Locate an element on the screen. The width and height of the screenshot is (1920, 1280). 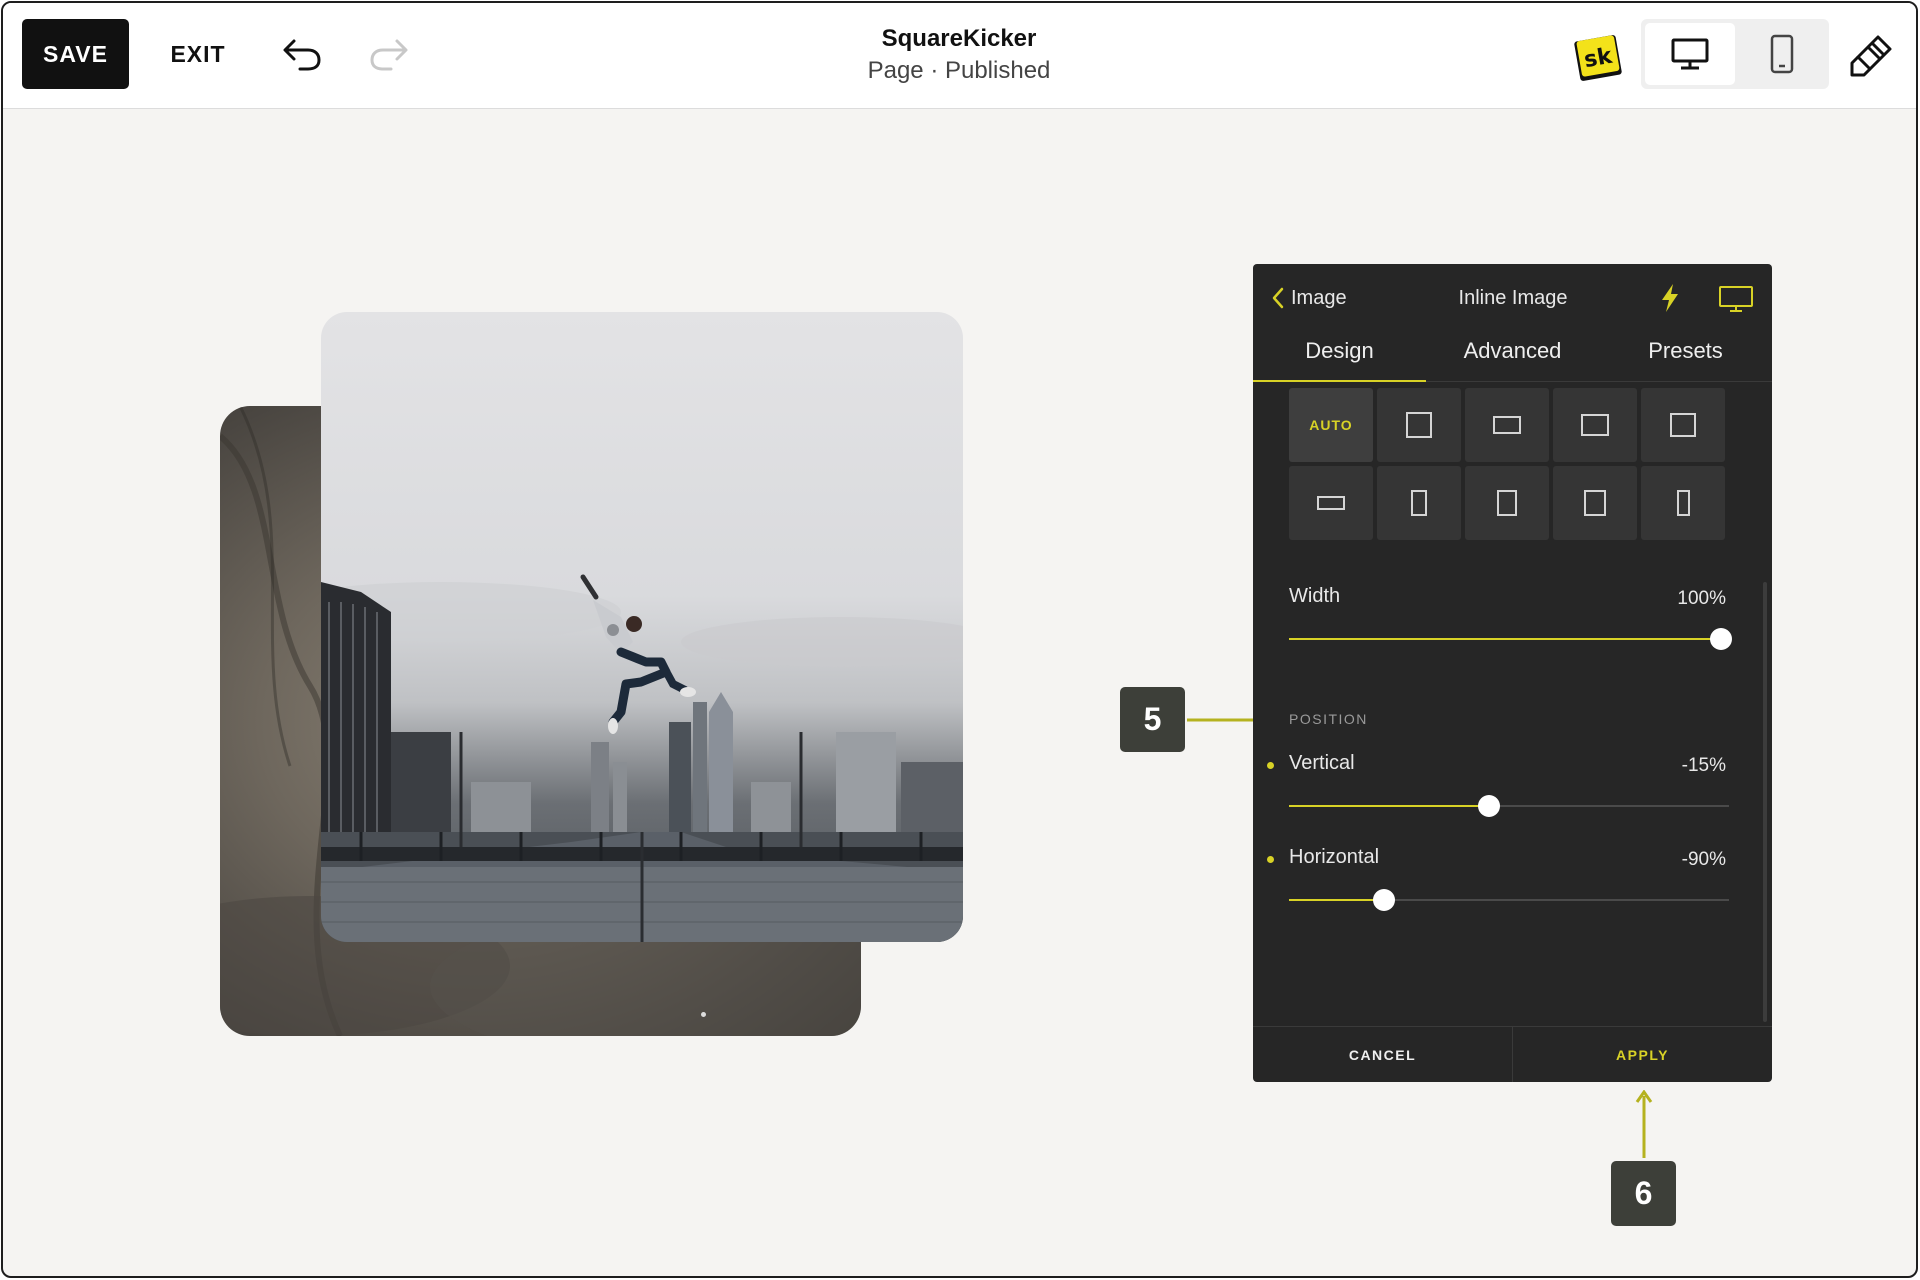
desktop-view-button is located at coordinates (1690, 54).